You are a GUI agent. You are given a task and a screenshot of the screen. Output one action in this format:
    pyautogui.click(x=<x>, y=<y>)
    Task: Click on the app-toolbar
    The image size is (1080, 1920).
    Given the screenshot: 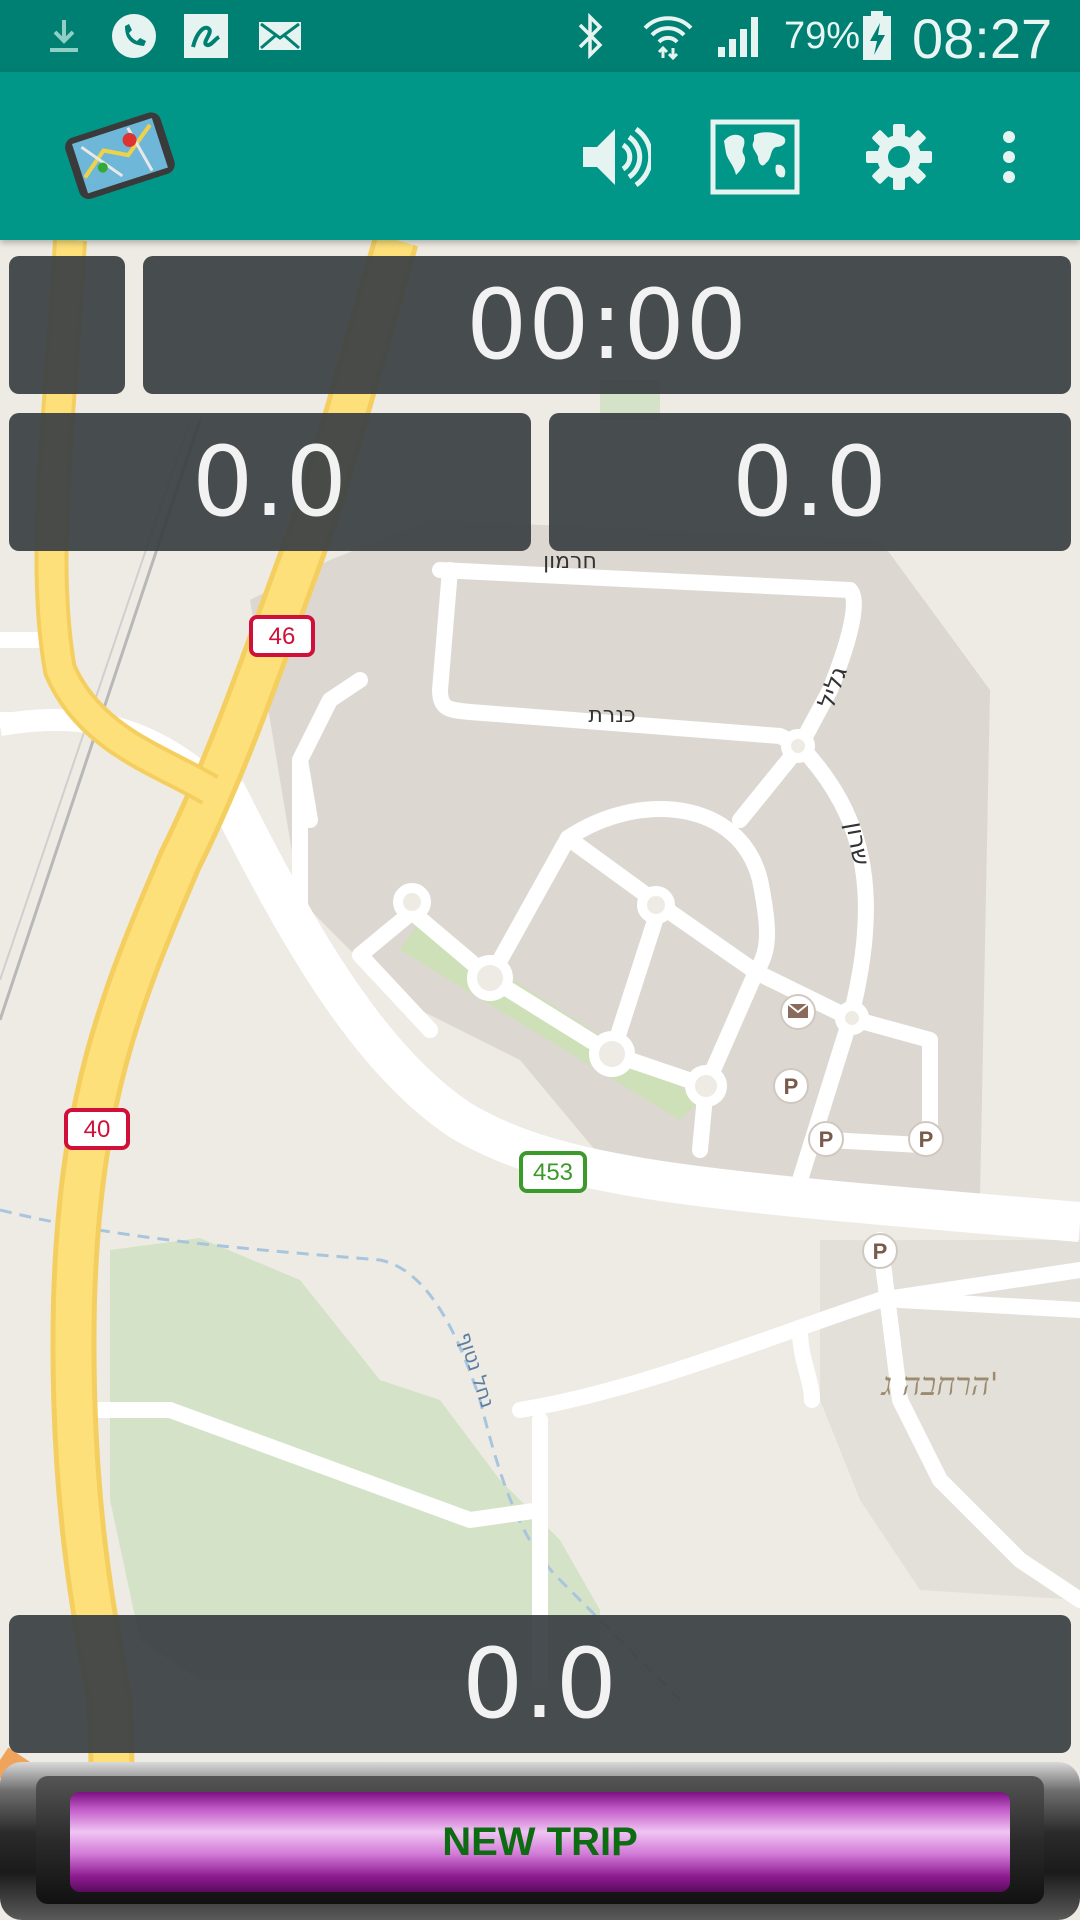 What is the action you would take?
    pyautogui.click(x=540, y=156)
    